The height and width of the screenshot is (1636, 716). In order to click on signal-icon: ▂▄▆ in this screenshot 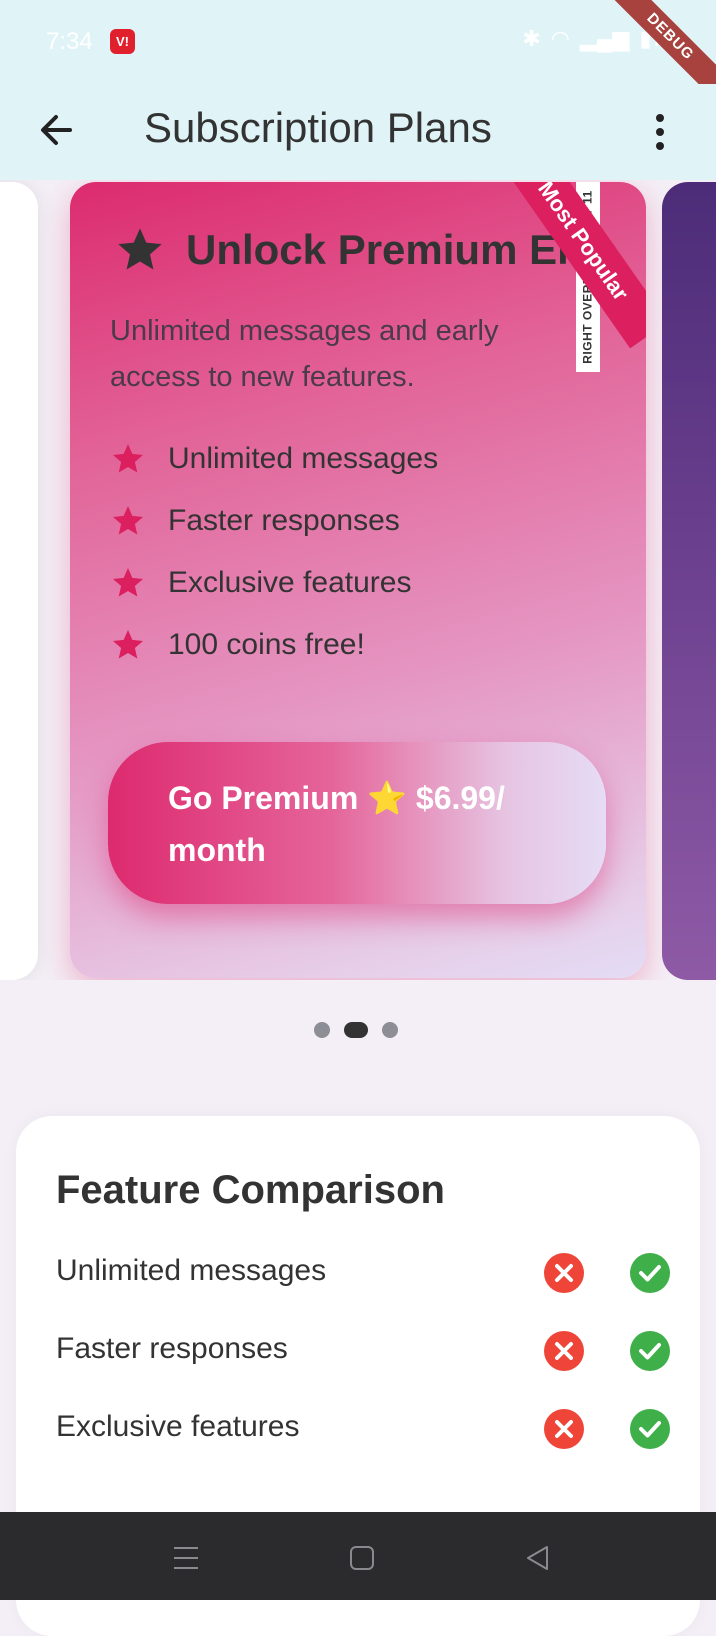, I will do `click(604, 38)`.